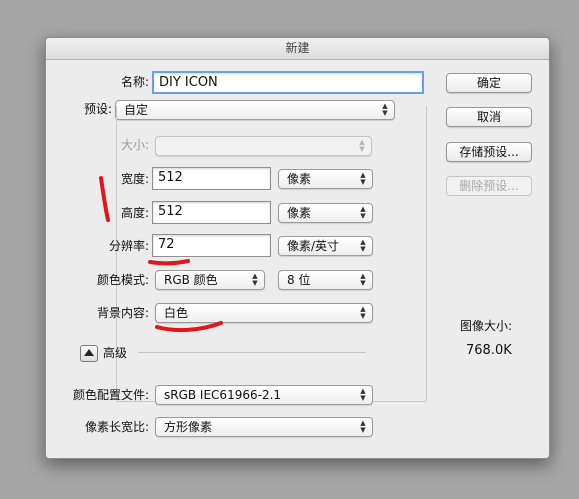 The image size is (579, 499). What do you see at coordinates (97, 109) in the screenshot?
I see `preset-label: 预设:` at bounding box center [97, 109].